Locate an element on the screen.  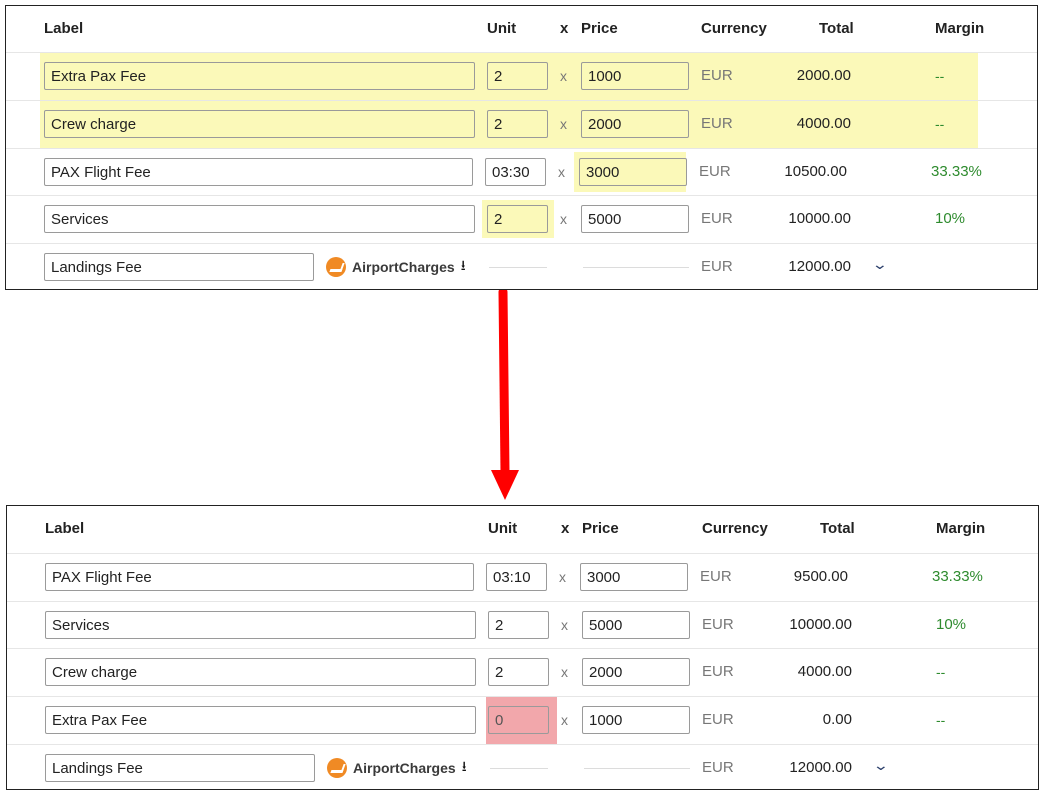
total-value: 10500.00 is located at coordinates (815, 171).